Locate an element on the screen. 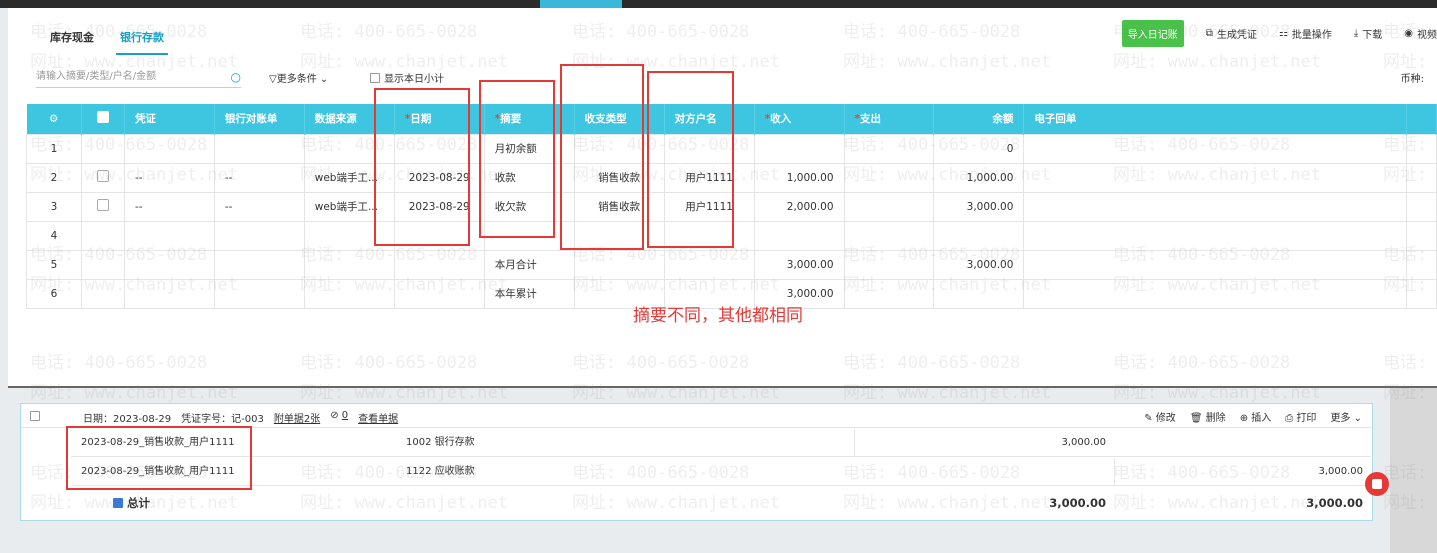 The image size is (1437, 553). highlight-party-column is located at coordinates (690, 159).